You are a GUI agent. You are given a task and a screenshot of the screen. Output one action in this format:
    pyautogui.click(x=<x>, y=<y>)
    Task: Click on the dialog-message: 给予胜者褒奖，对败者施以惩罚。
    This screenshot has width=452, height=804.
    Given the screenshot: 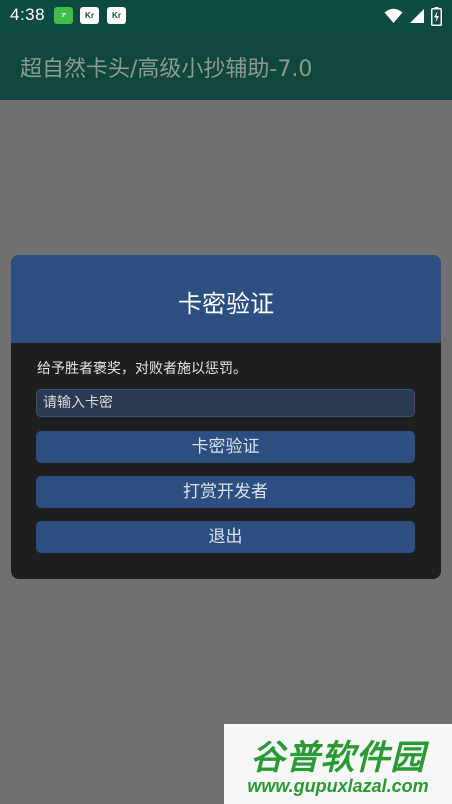 What is the action you would take?
    pyautogui.click(x=142, y=369)
    